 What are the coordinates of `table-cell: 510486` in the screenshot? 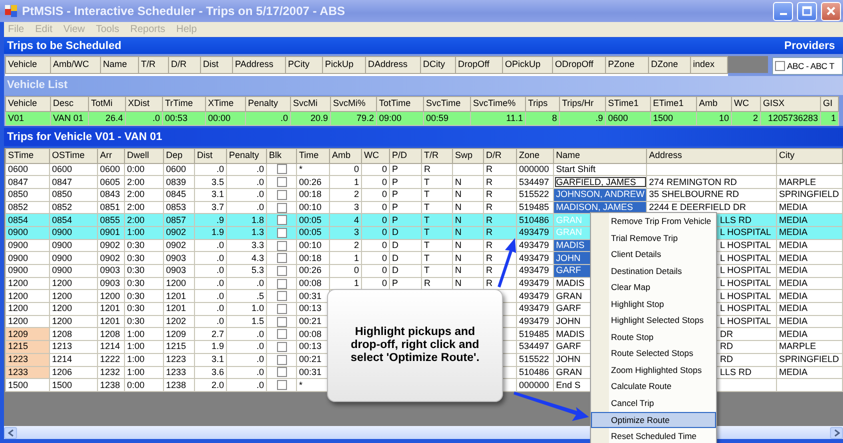 It's located at (535, 372).